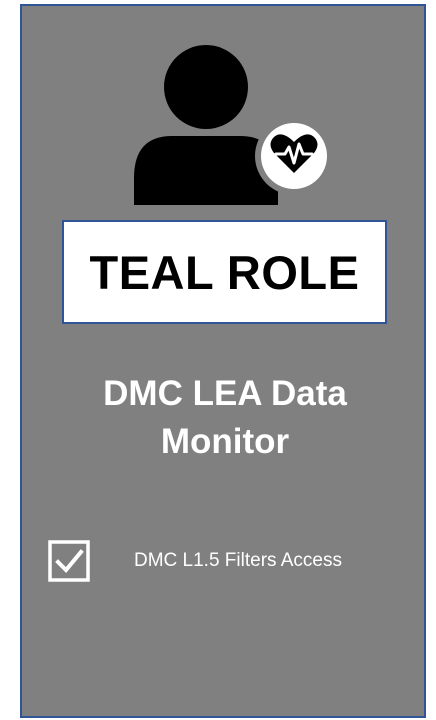 The width and height of the screenshot is (436, 720). Describe the element at coordinates (225, 393) in the screenshot. I see `role-title-line1: DMC LEA Data` at that location.